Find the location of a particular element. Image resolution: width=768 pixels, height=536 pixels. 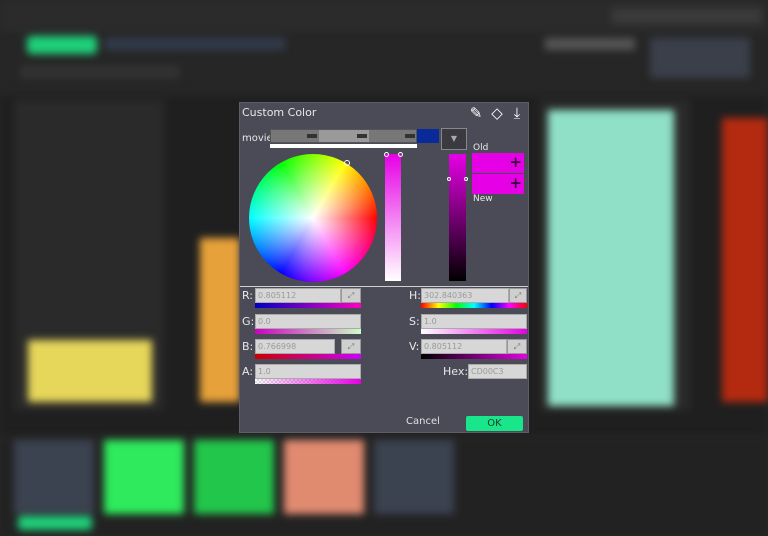

hex-input: CD00C3 is located at coordinates (497, 371).